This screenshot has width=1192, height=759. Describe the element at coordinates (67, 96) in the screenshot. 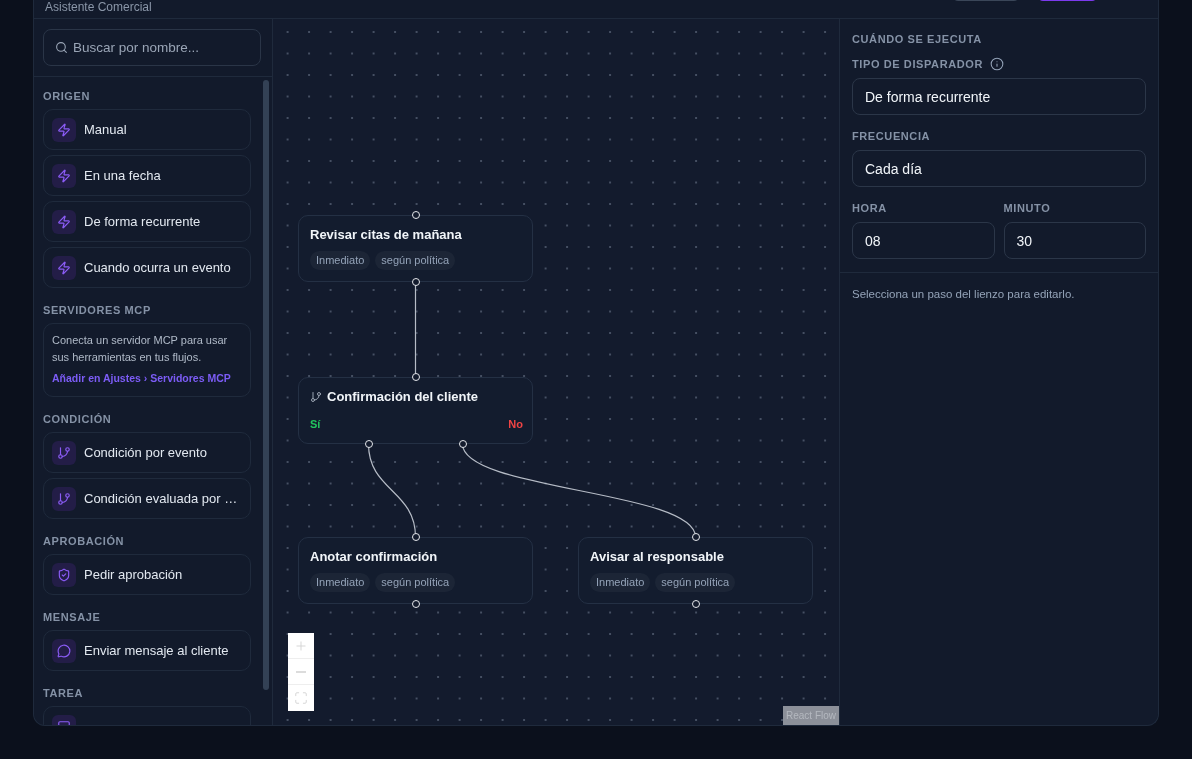

I see `section-label: ORIGEN` at that location.